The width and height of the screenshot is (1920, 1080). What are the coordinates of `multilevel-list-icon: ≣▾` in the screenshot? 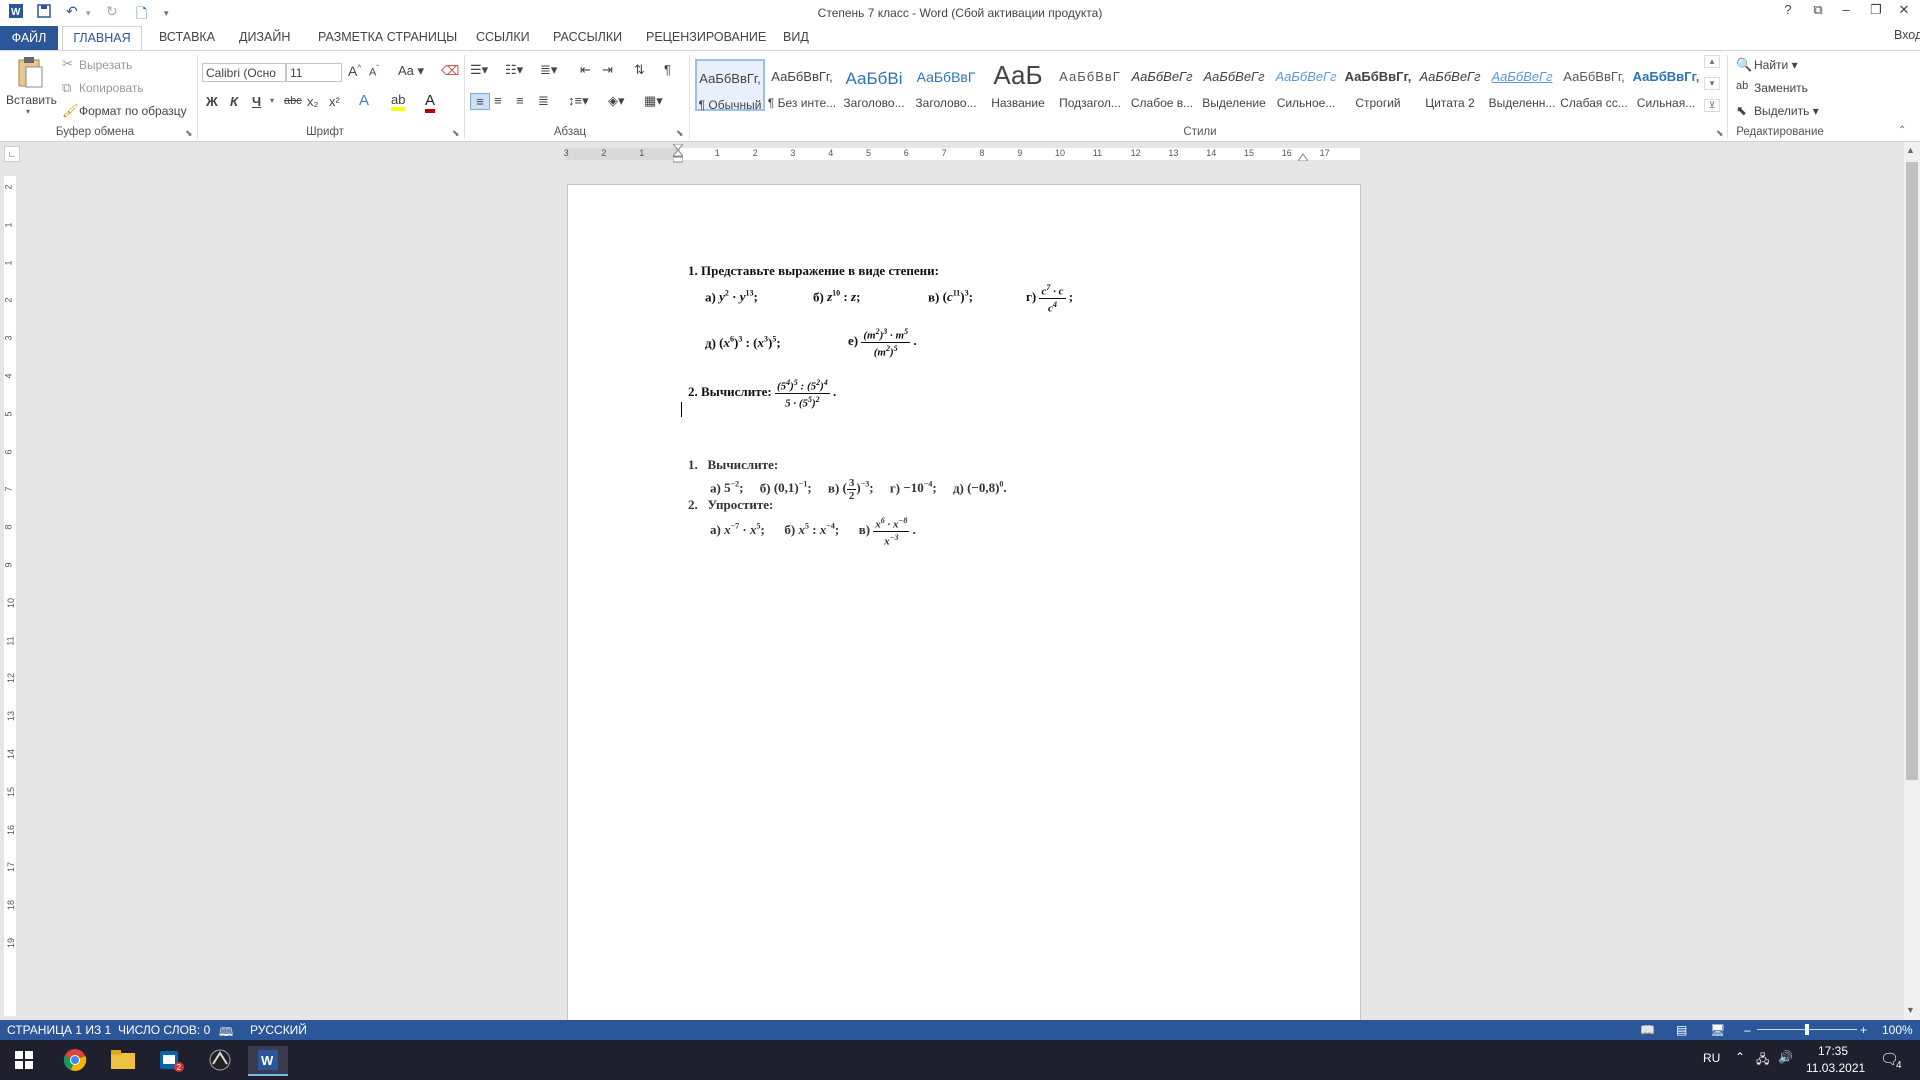 It's located at (548, 70).